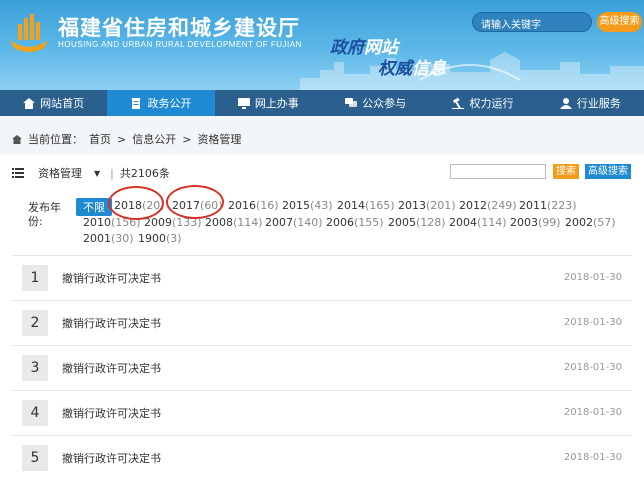 The height and width of the screenshot is (484, 644). I want to click on year-filter-2016: 2016(16), so click(253, 205).